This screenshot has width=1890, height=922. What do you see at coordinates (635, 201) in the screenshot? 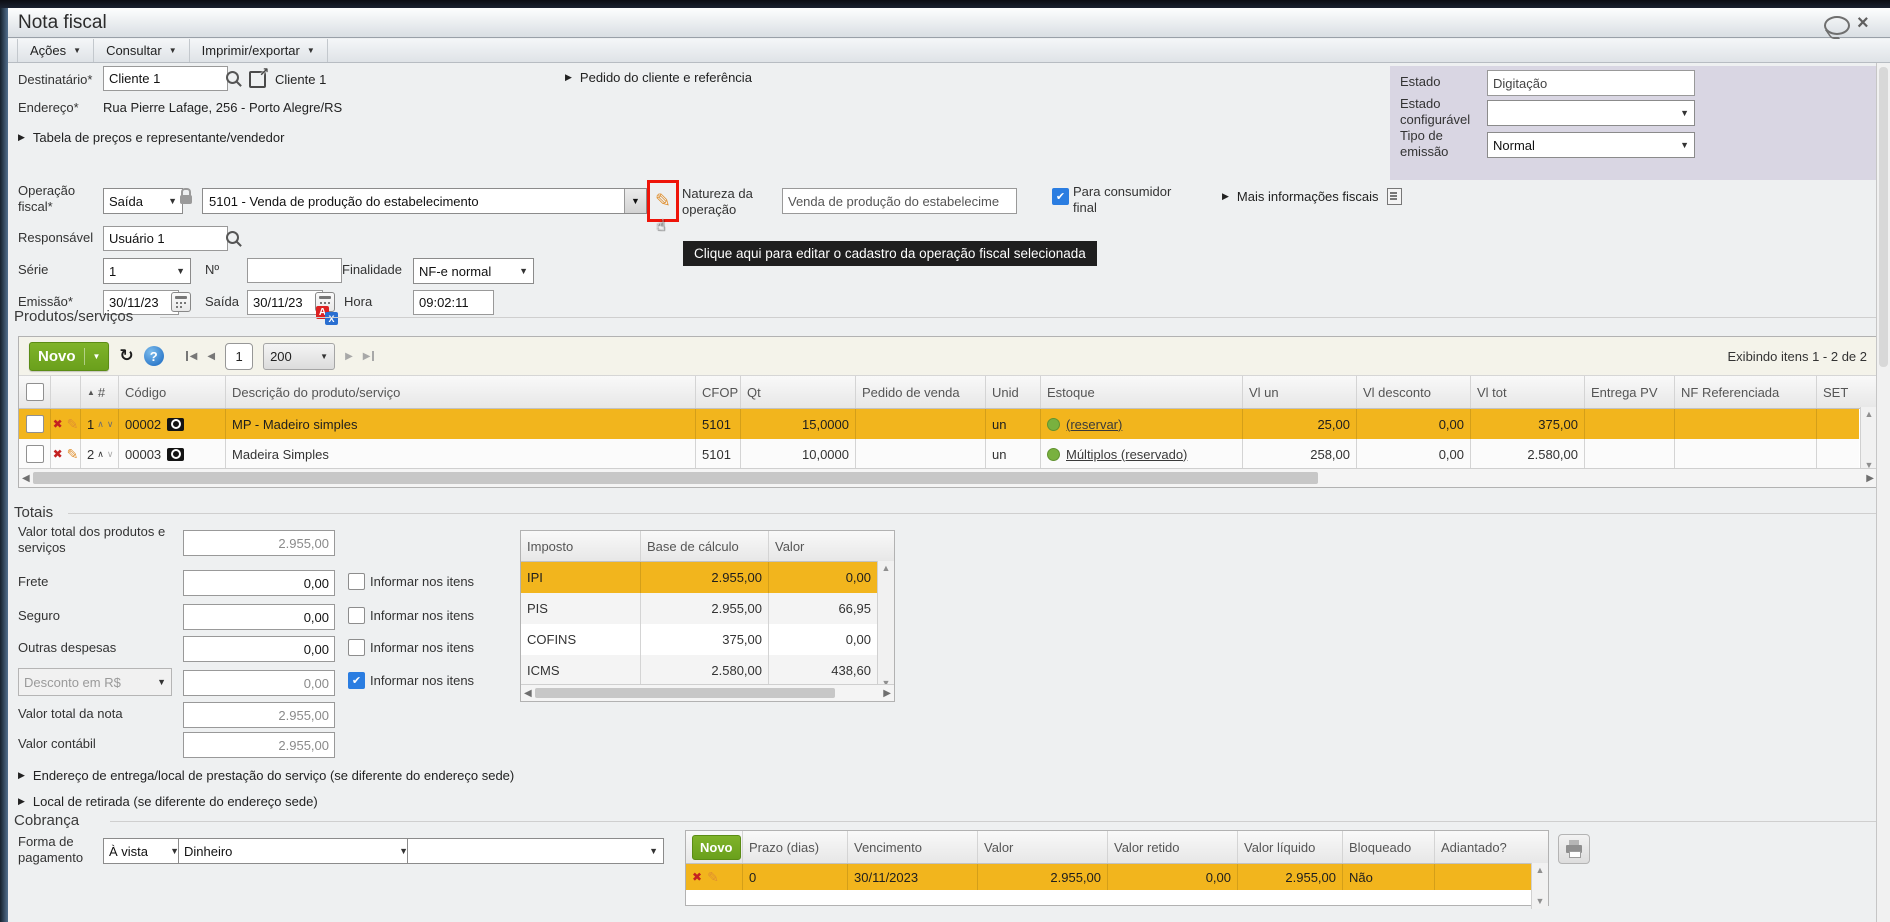
I see `combo-dropdown-icon: ▼` at bounding box center [635, 201].